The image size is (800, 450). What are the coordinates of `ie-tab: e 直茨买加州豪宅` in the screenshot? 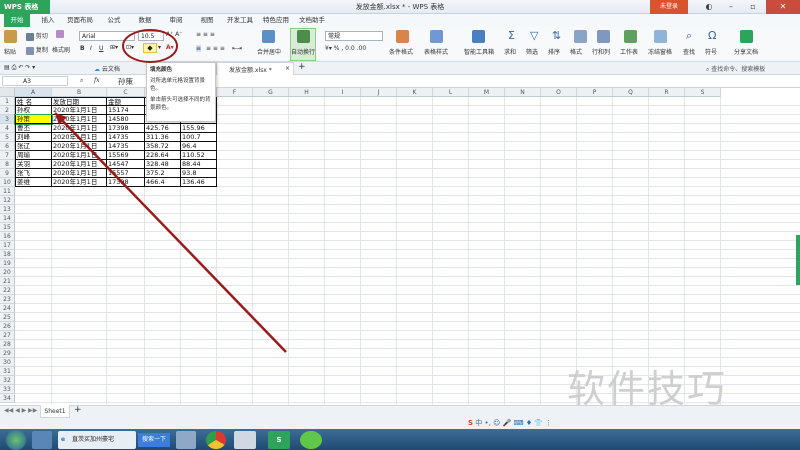 It's located at (97, 440).